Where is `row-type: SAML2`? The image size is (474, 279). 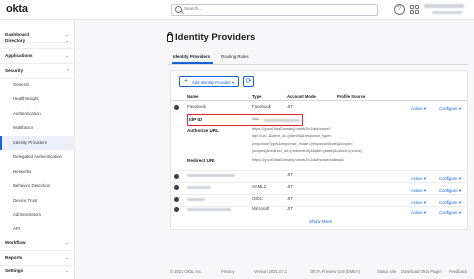 row-type: SAML2 is located at coordinates (259, 186).